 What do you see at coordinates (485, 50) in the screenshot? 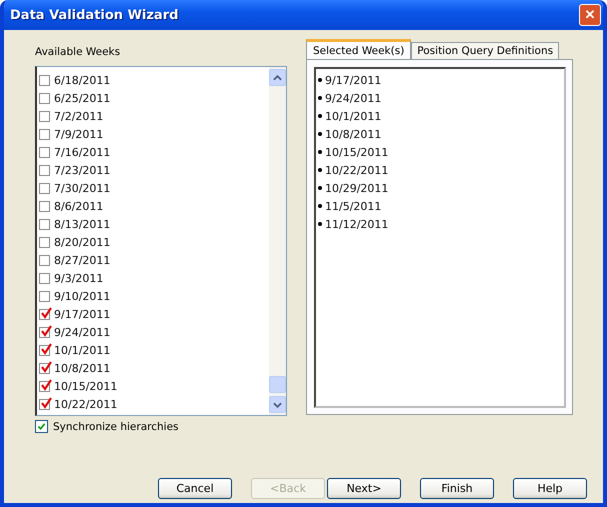
I see `tab: Position Query Definitions` at bounding box center [485, 50].